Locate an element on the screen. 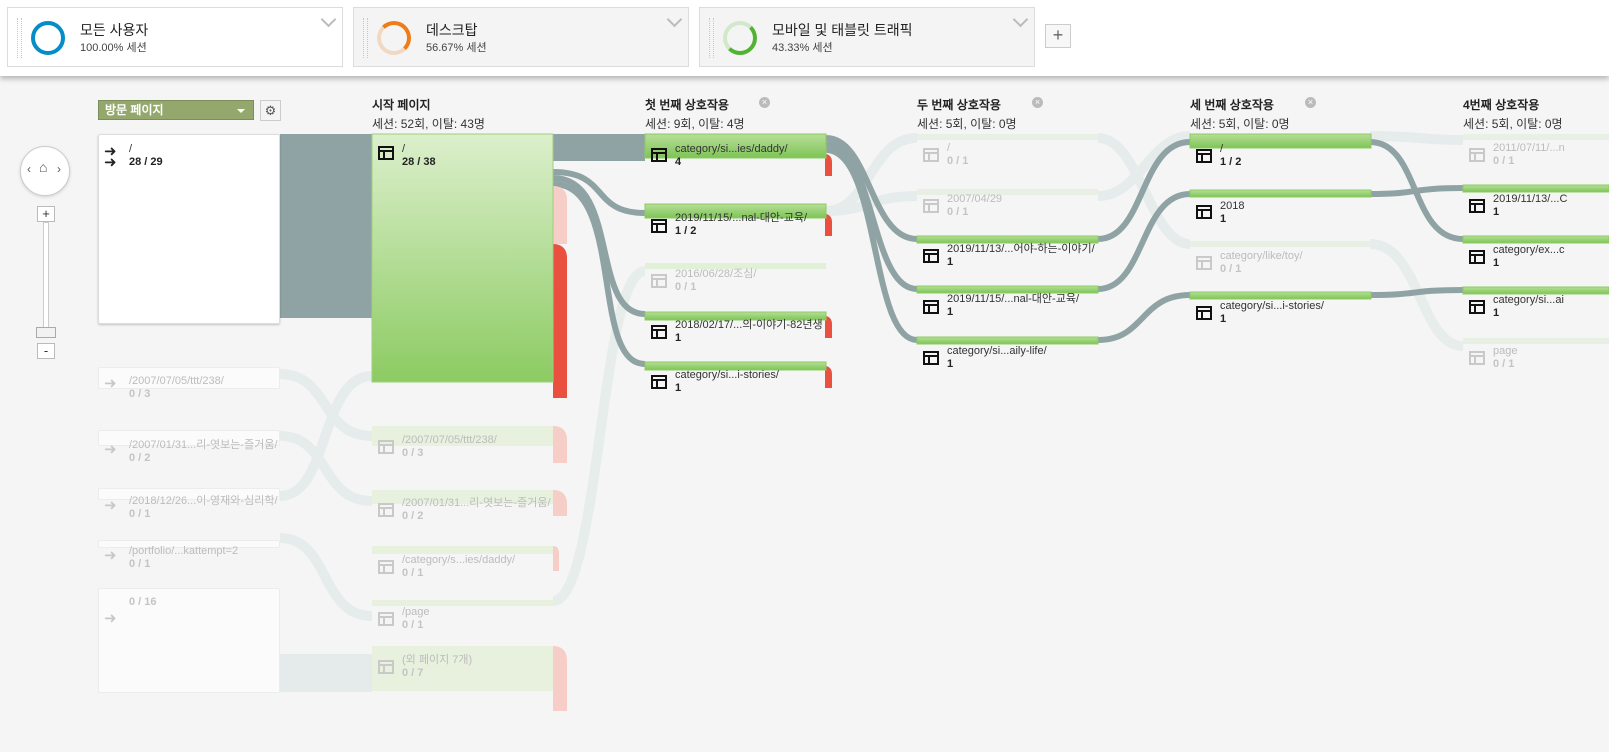  node-label: (외 페이지 7개) 0 / 7 is located at coordinates (437, 667).